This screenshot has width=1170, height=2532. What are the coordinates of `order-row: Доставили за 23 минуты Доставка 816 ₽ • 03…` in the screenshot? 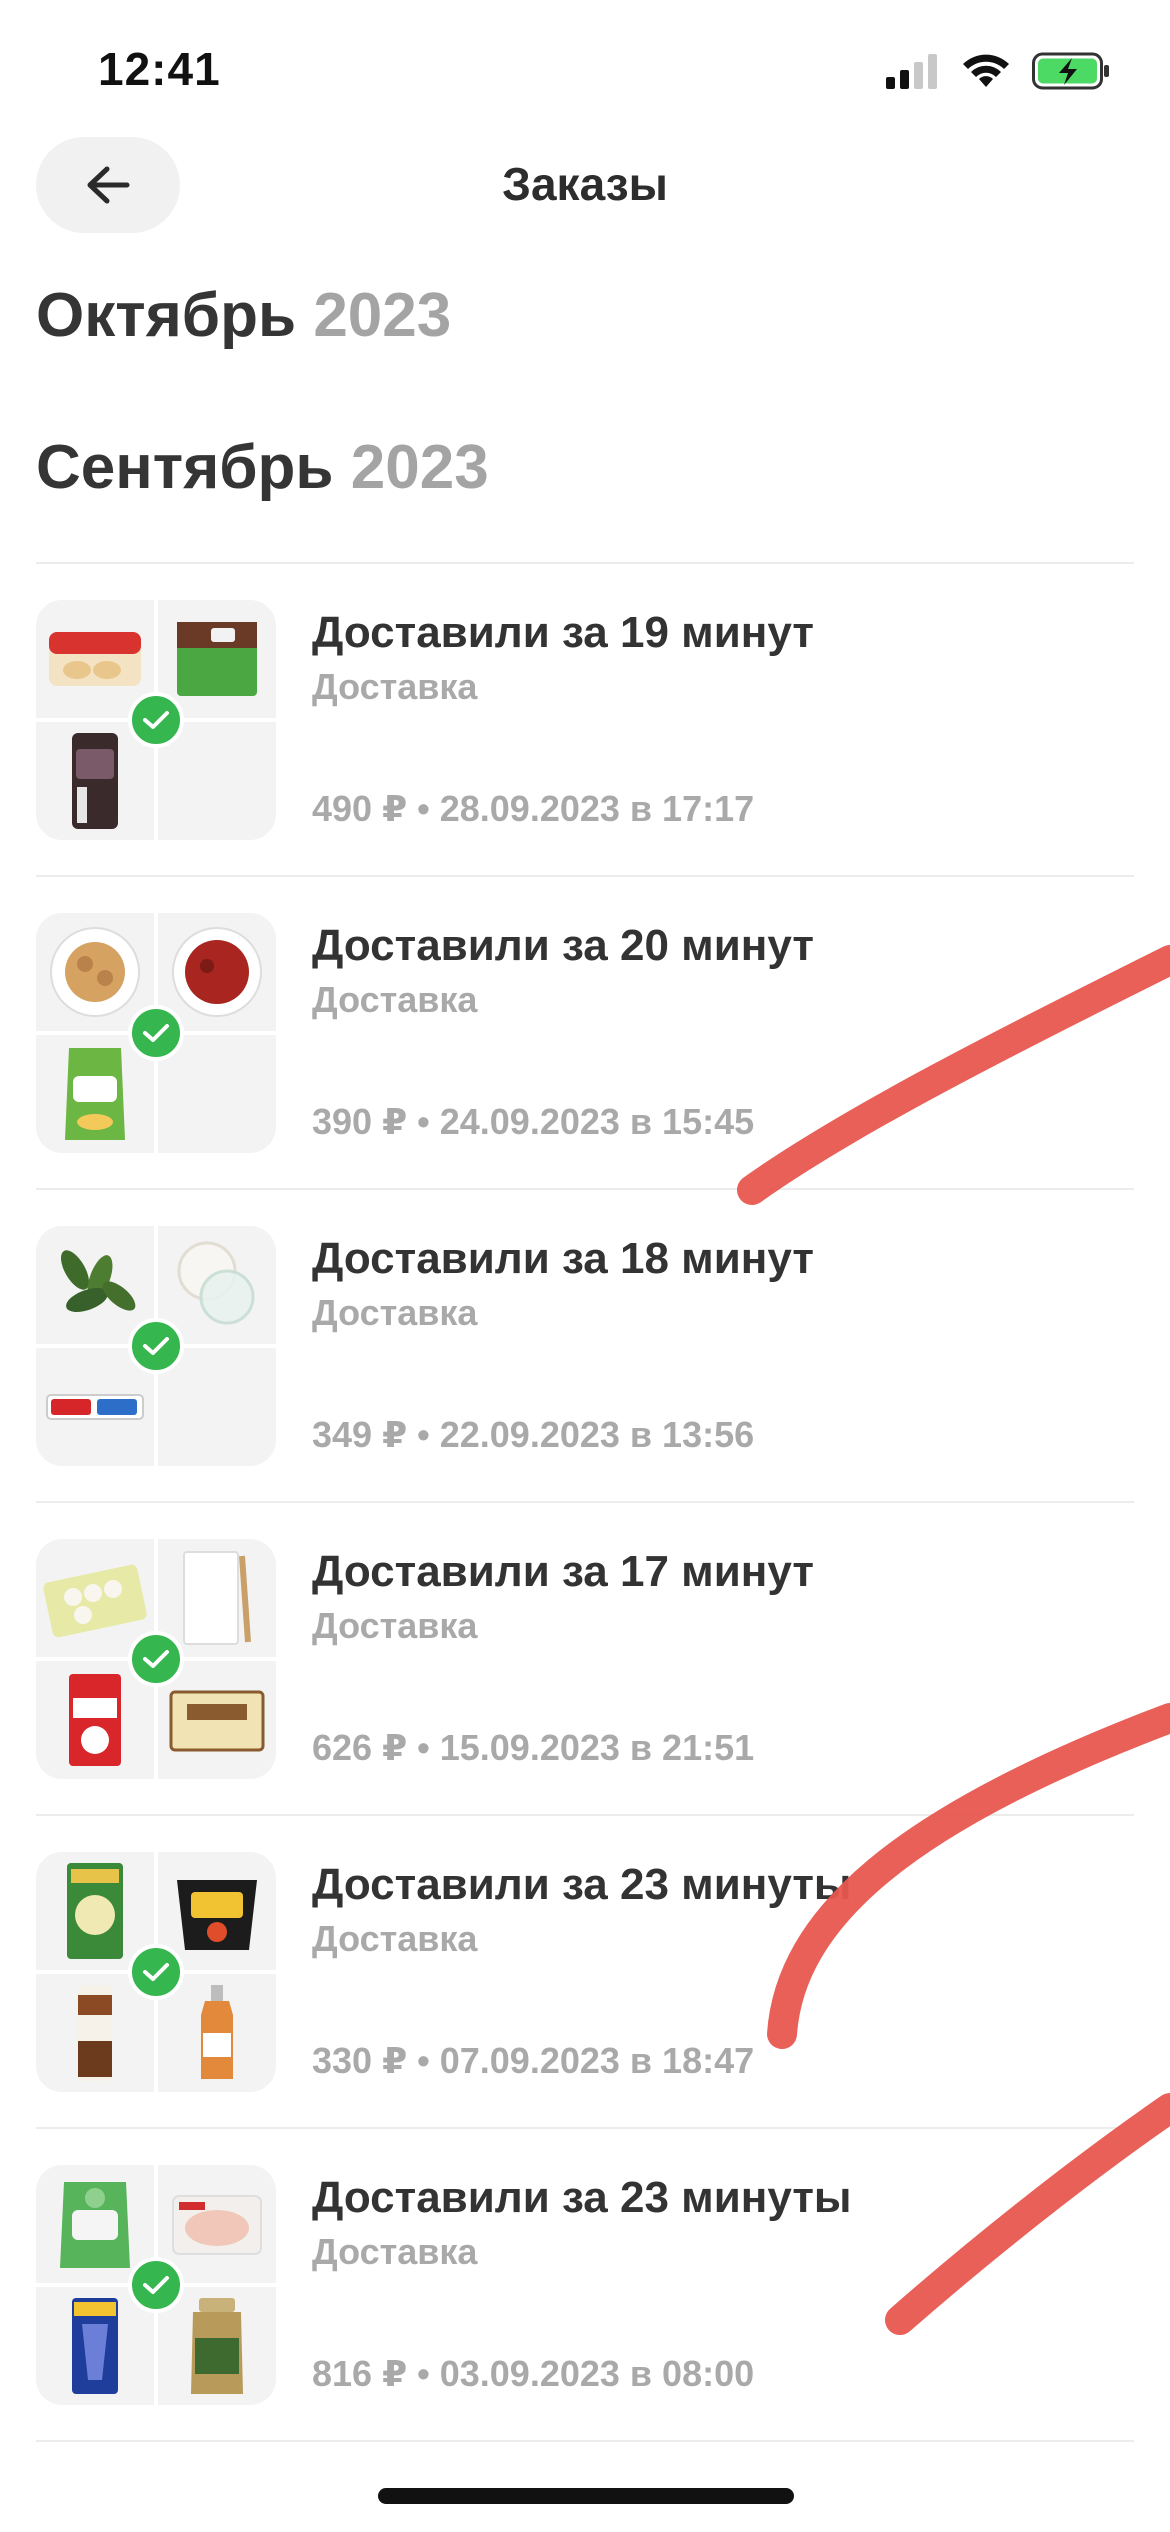 It's located at (585, 2284).